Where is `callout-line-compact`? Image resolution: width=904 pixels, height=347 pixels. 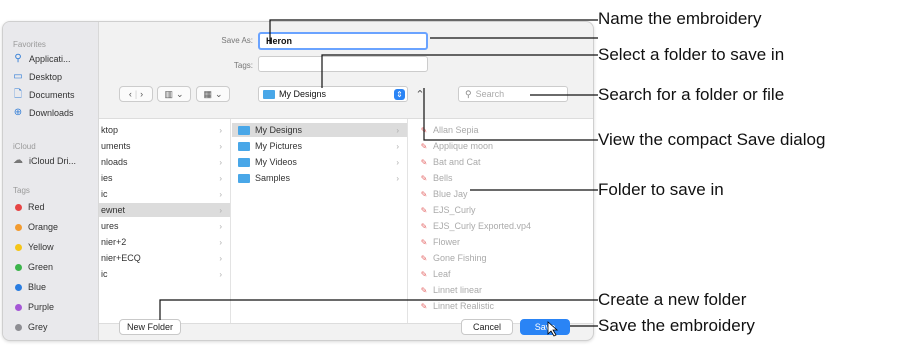 callout-line-compact is located at coordinates (510, 114).